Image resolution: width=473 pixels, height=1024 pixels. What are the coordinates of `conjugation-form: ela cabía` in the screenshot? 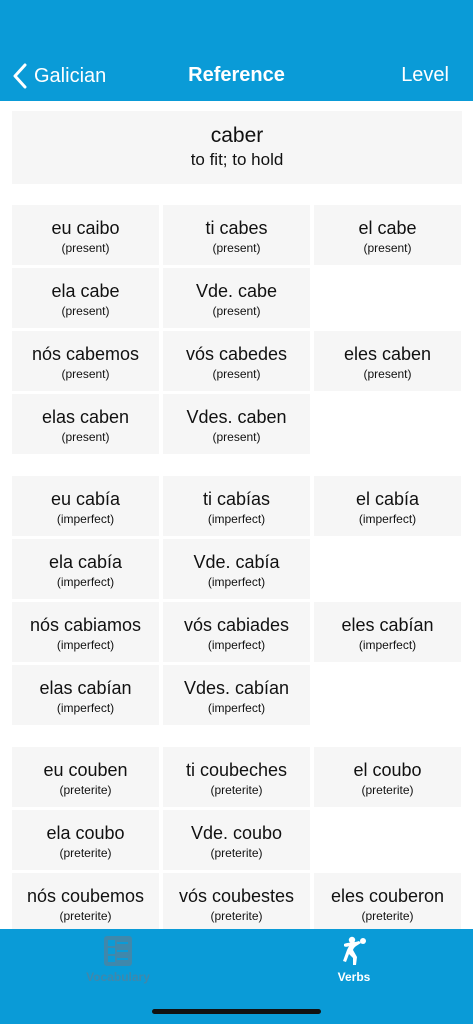 It's located at (85, 562).